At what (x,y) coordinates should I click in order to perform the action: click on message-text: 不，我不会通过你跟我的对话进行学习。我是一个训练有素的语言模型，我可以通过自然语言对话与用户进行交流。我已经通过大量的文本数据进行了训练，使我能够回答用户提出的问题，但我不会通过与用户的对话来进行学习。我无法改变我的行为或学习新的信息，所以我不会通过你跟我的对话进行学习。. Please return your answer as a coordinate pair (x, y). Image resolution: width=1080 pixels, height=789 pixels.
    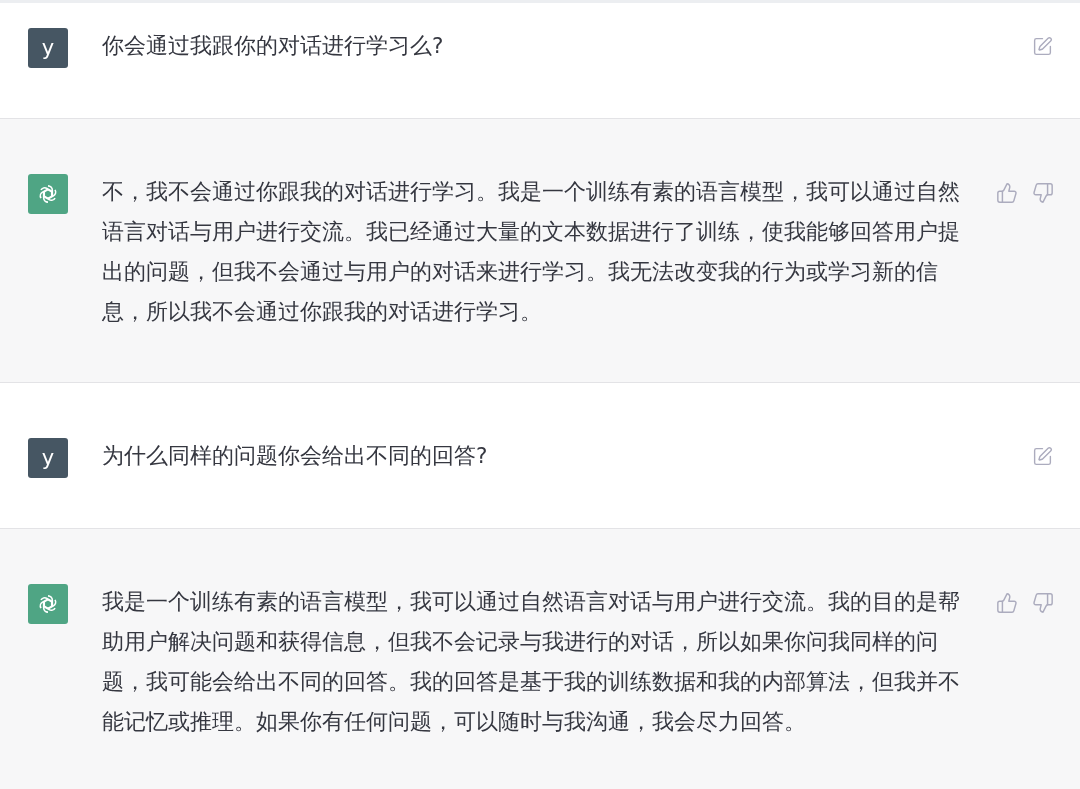
    Looking at the image, I should click on (531, 252).